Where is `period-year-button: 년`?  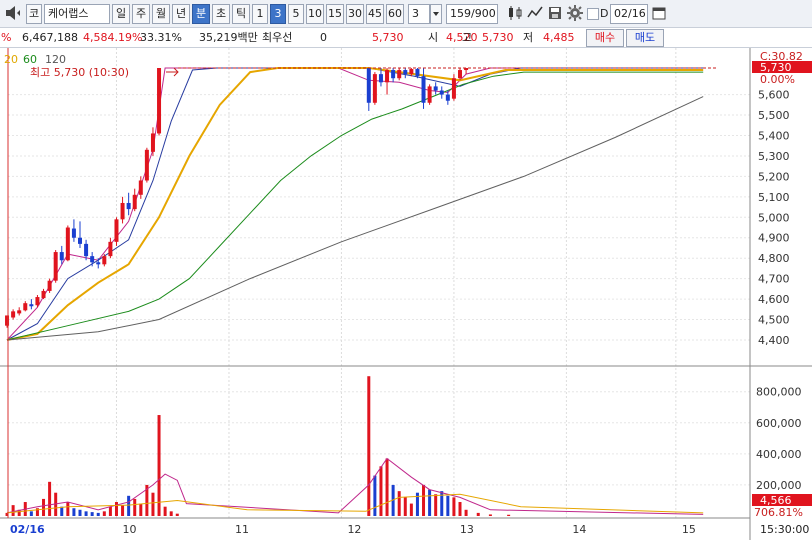 period-year-button: 년 is located at coordinates (181, 14).